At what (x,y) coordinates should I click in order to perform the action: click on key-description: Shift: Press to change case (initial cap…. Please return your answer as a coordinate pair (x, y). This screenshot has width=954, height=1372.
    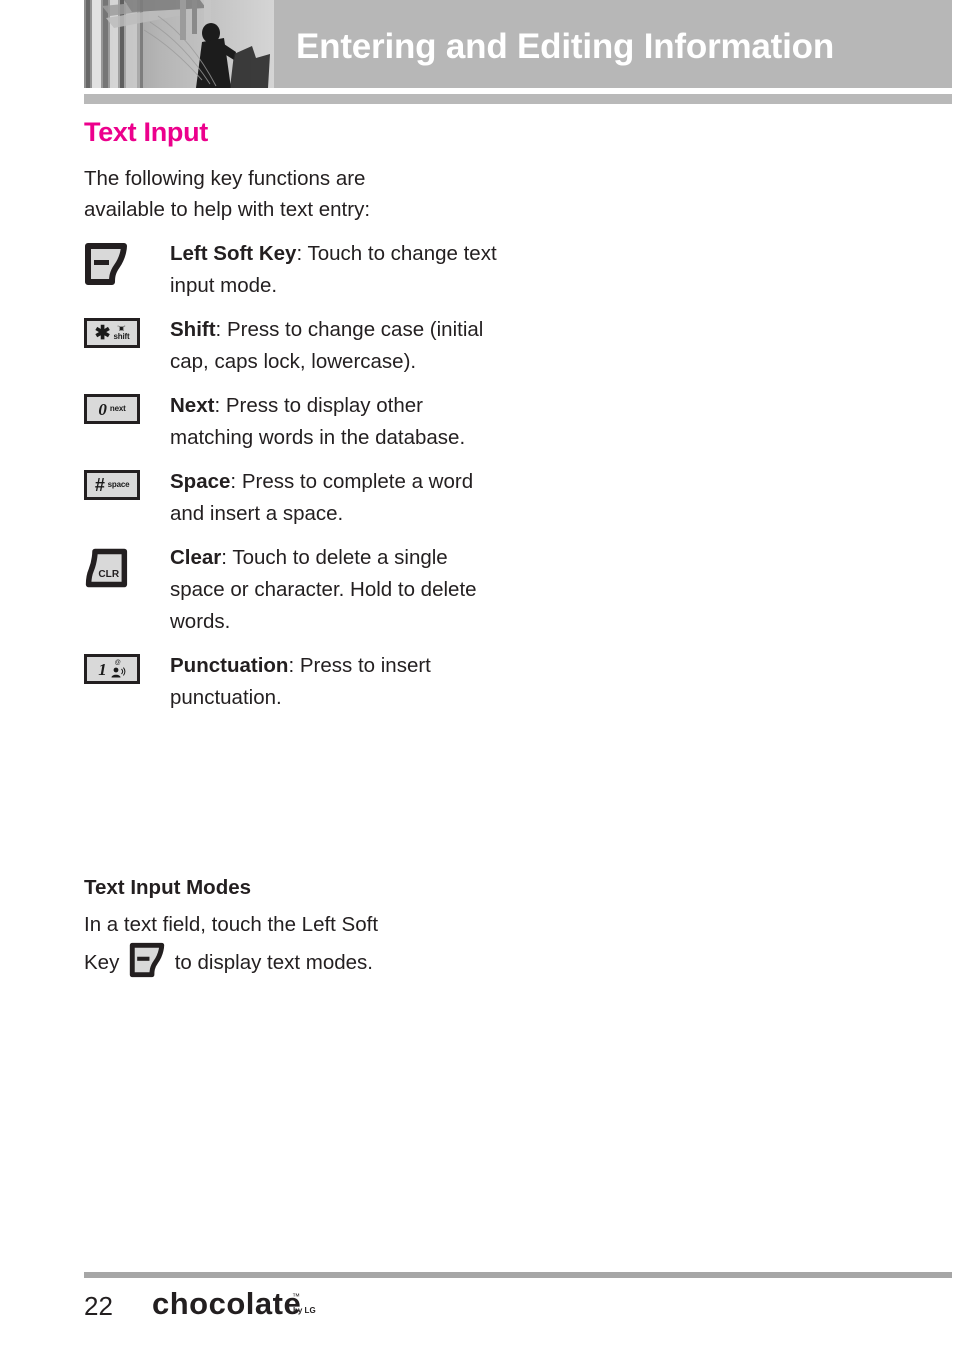
    Looking at the image, I should click on (337, 346).